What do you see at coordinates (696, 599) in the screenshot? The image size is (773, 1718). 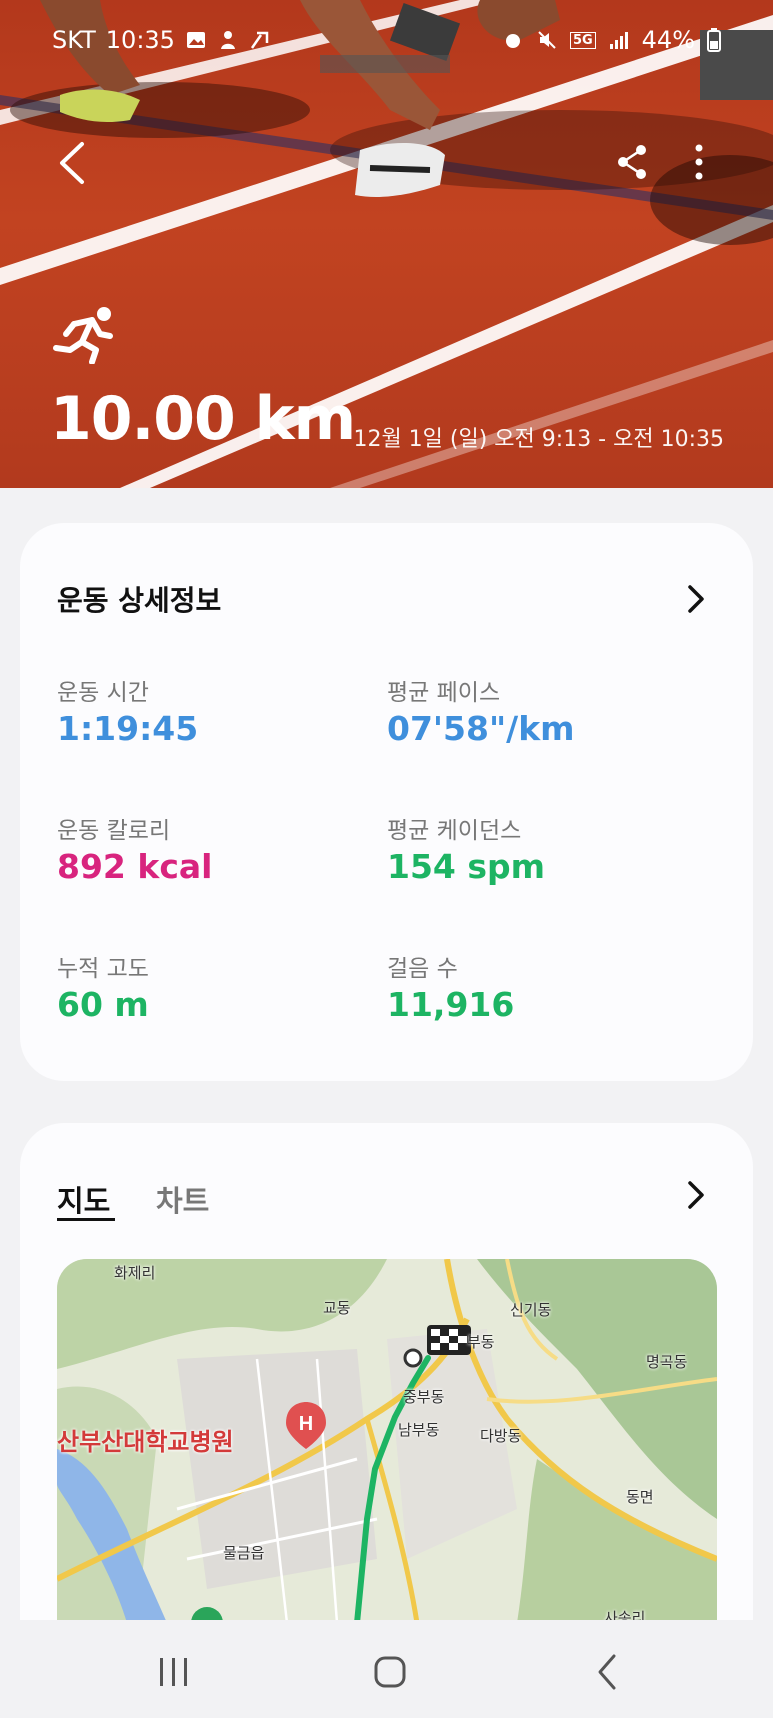 I see `details-chevron-right-icon` at bounding box center [696, 599].